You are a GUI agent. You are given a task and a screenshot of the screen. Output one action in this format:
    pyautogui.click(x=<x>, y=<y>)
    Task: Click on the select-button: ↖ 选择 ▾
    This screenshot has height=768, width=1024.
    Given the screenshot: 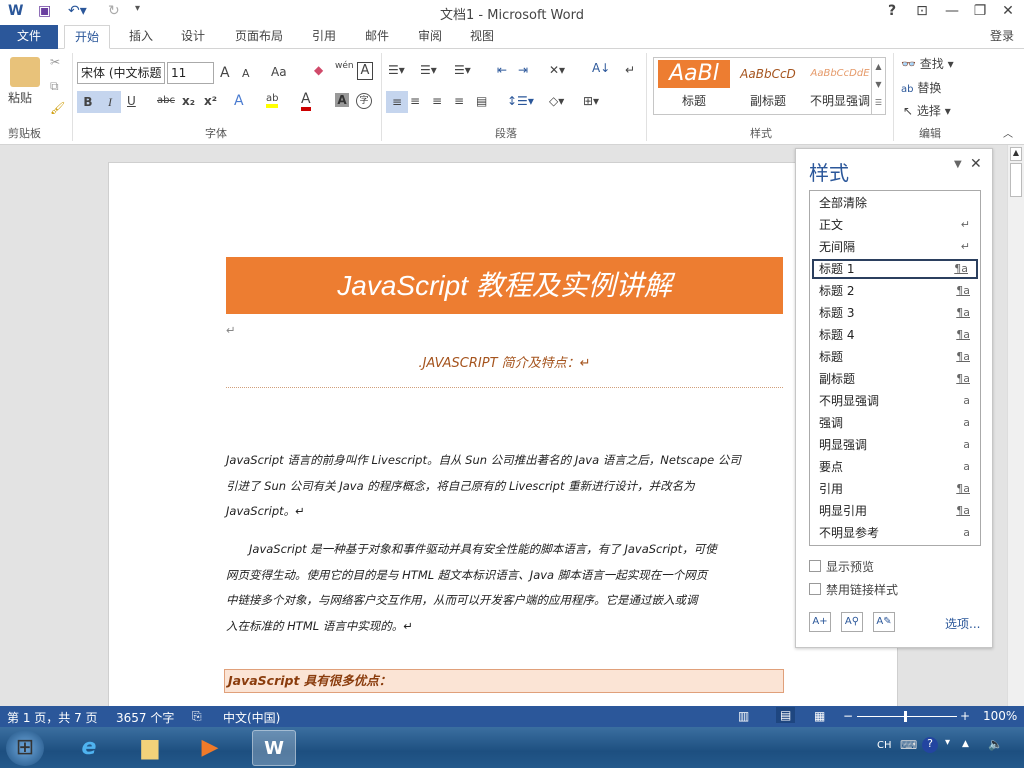 What is the action you would take?
    pyautogui.click(x=927, y=110)
    